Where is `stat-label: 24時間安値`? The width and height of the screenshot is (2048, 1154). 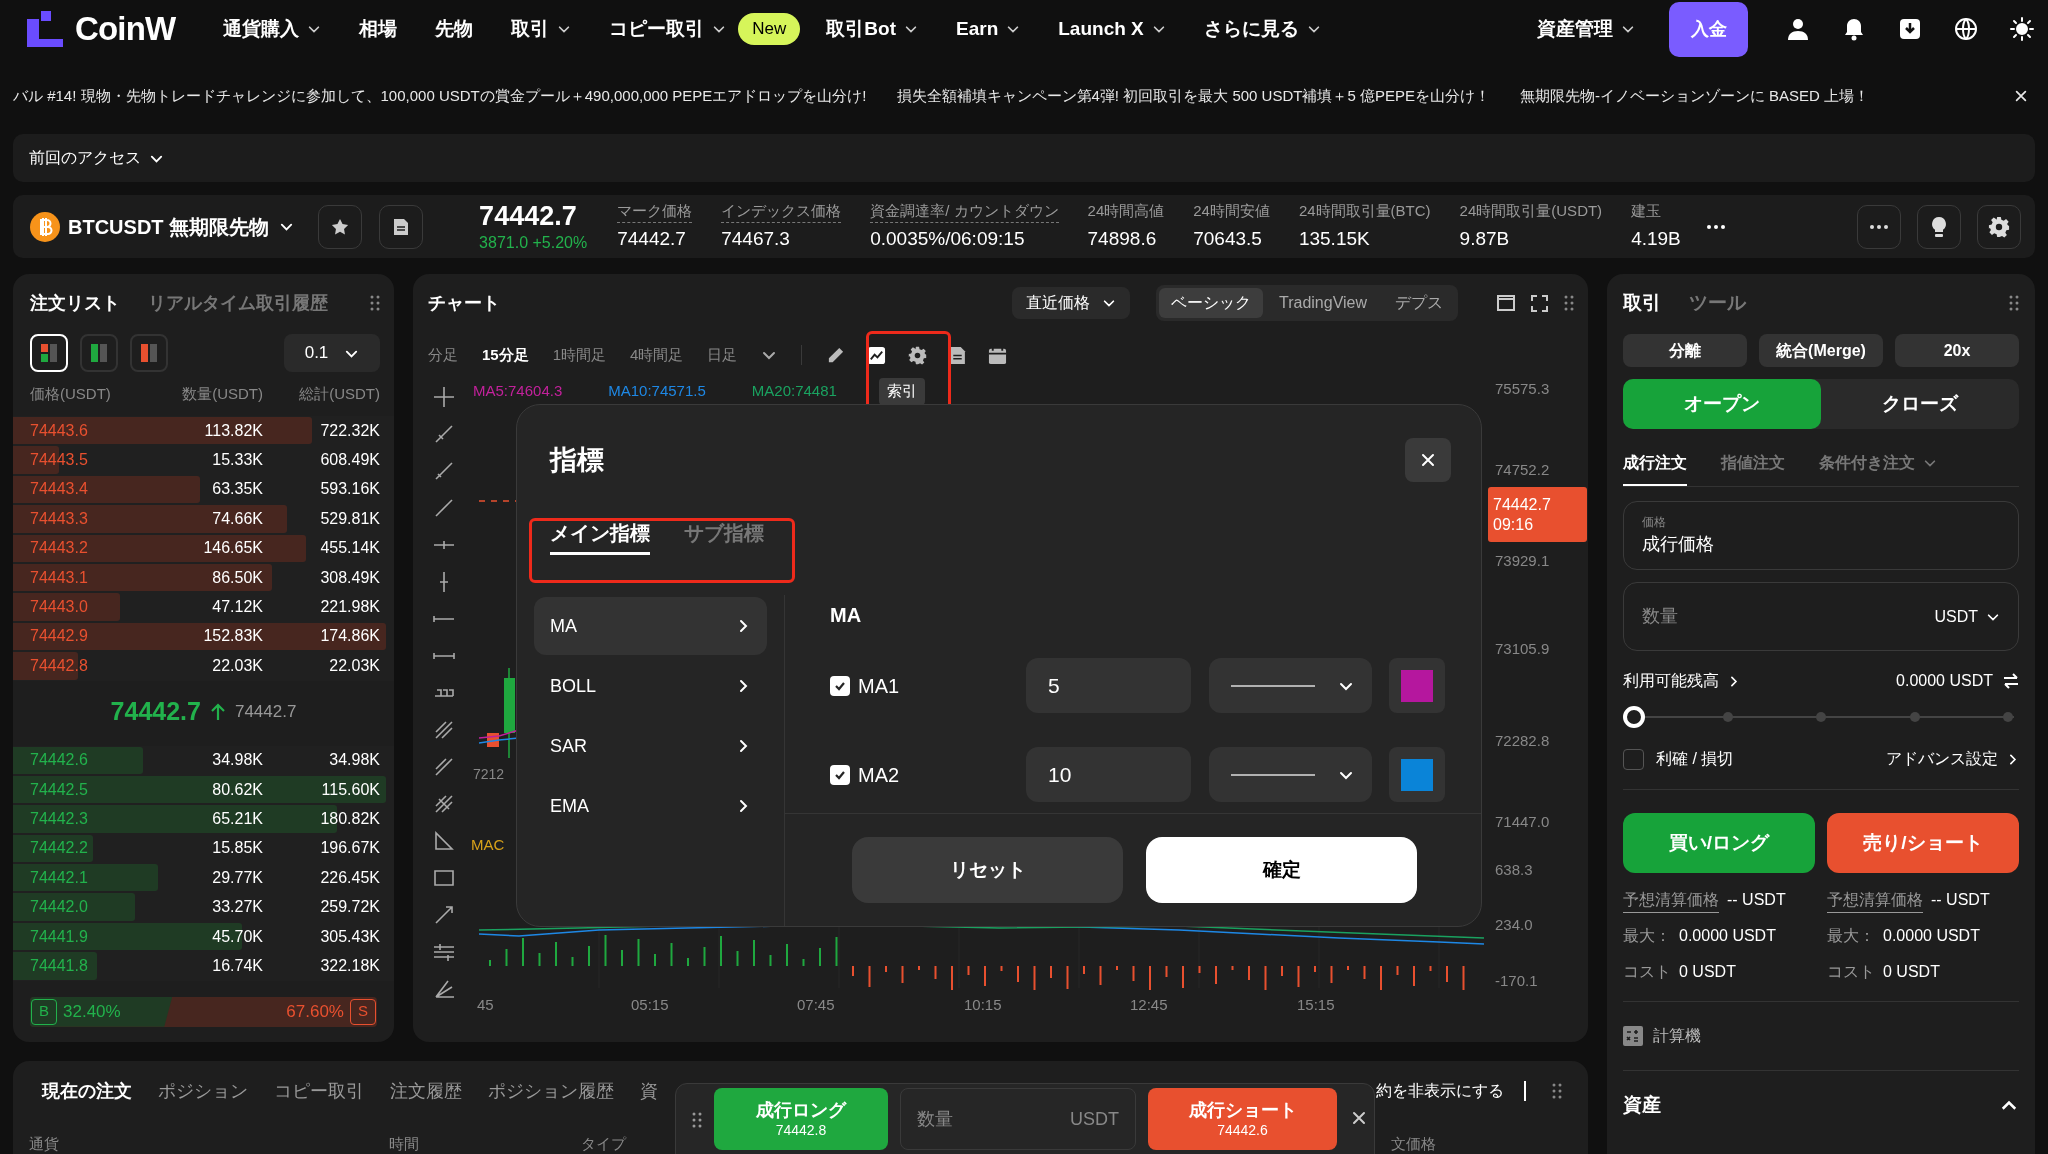 stat-label: 24時間安値 is located at coordinates (1231, 210).